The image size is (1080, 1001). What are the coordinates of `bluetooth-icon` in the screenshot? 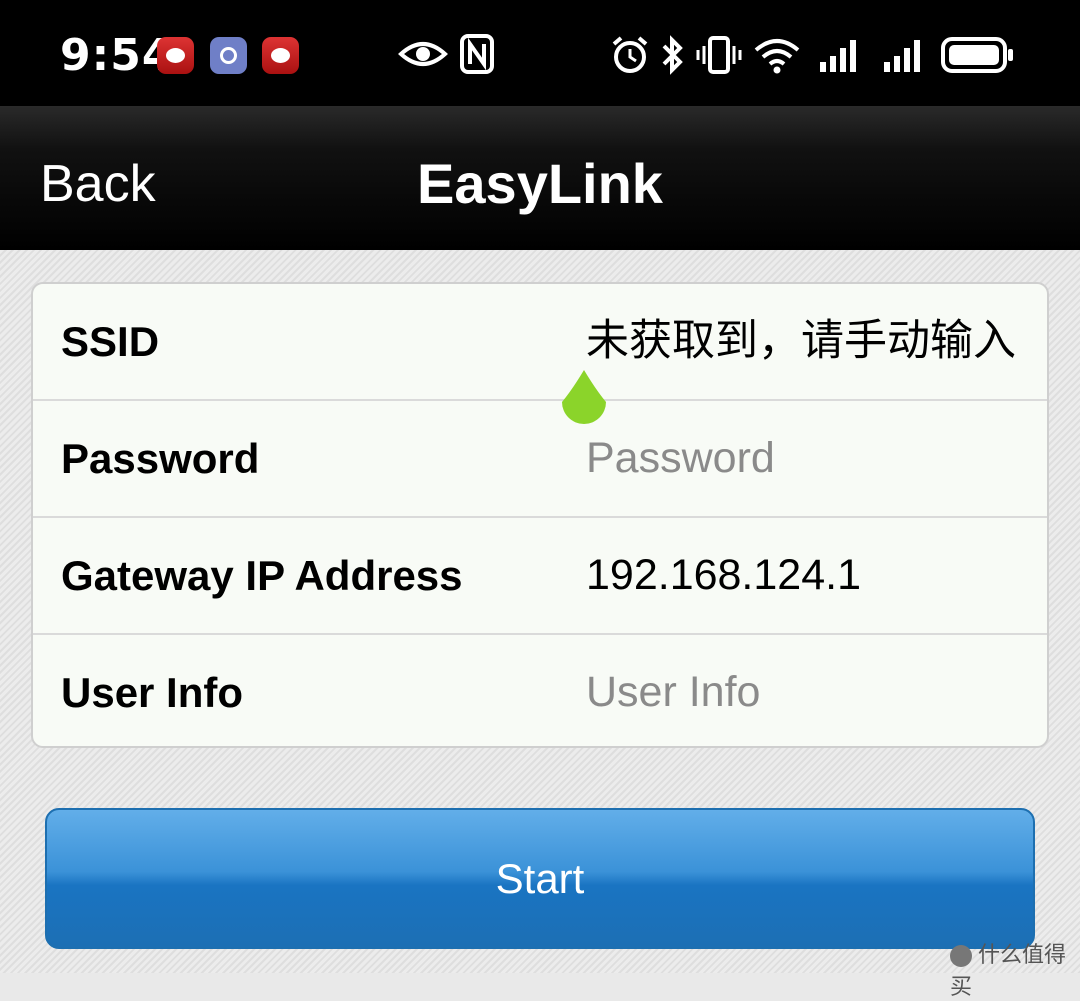 It's located at (672, 55).